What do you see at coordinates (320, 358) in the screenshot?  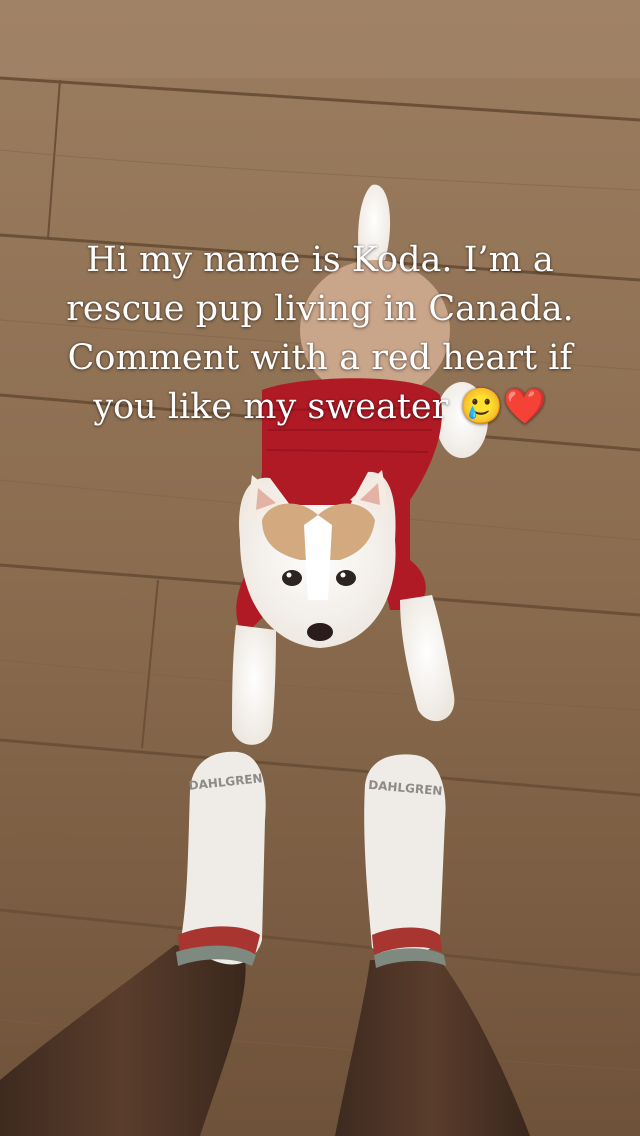 I see `caption-line: Comment with a red heart if` at bounding box center [320, 358].